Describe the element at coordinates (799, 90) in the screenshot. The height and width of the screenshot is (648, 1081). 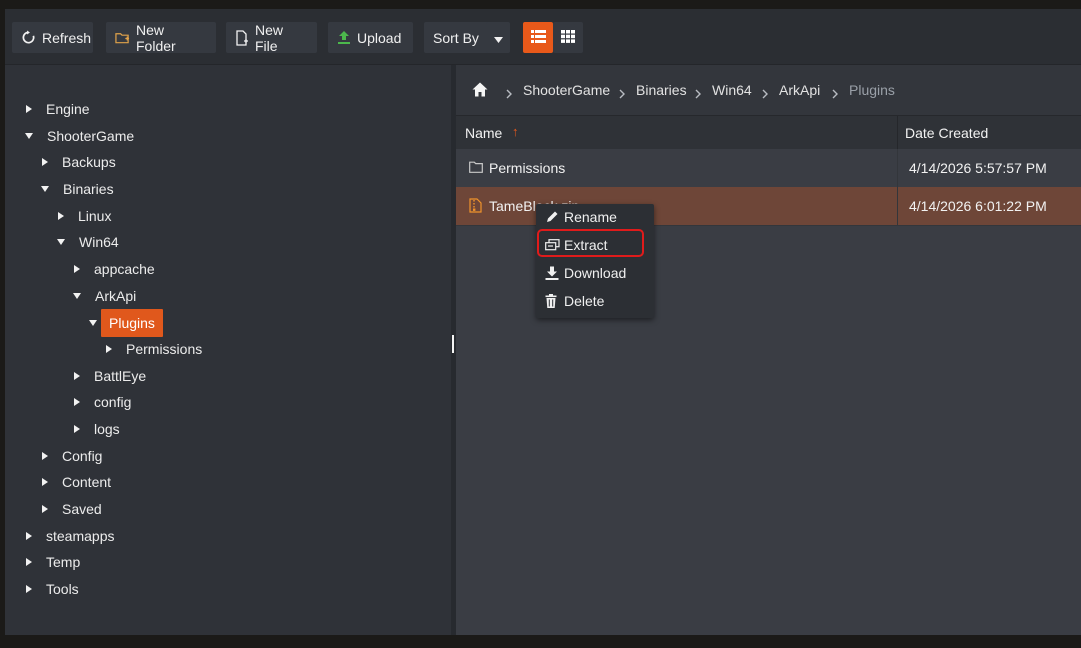
I see `breadcrumb-arkapi: ArkApi` at that location.